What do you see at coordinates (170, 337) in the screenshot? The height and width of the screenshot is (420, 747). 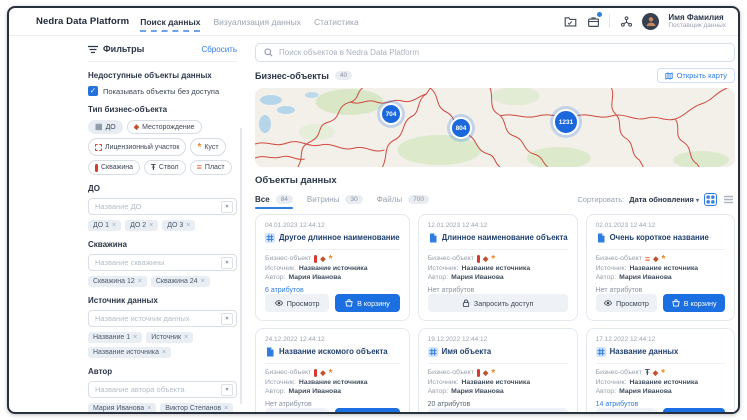 I see `tag-source-2: Источник ×` at bounding box center [170, 337].